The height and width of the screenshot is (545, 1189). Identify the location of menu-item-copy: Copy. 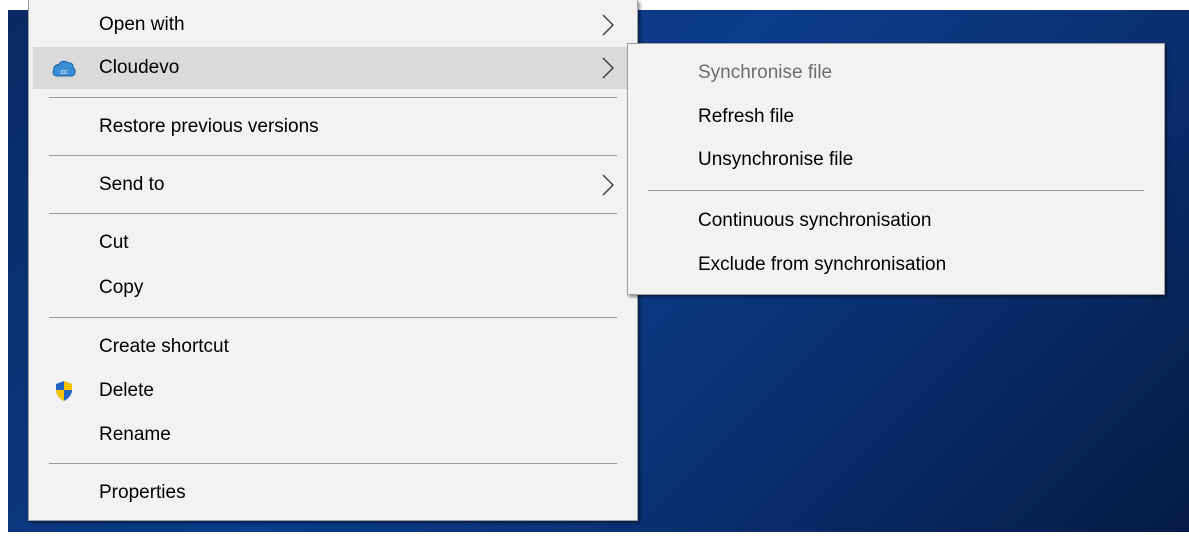
(333, 288).